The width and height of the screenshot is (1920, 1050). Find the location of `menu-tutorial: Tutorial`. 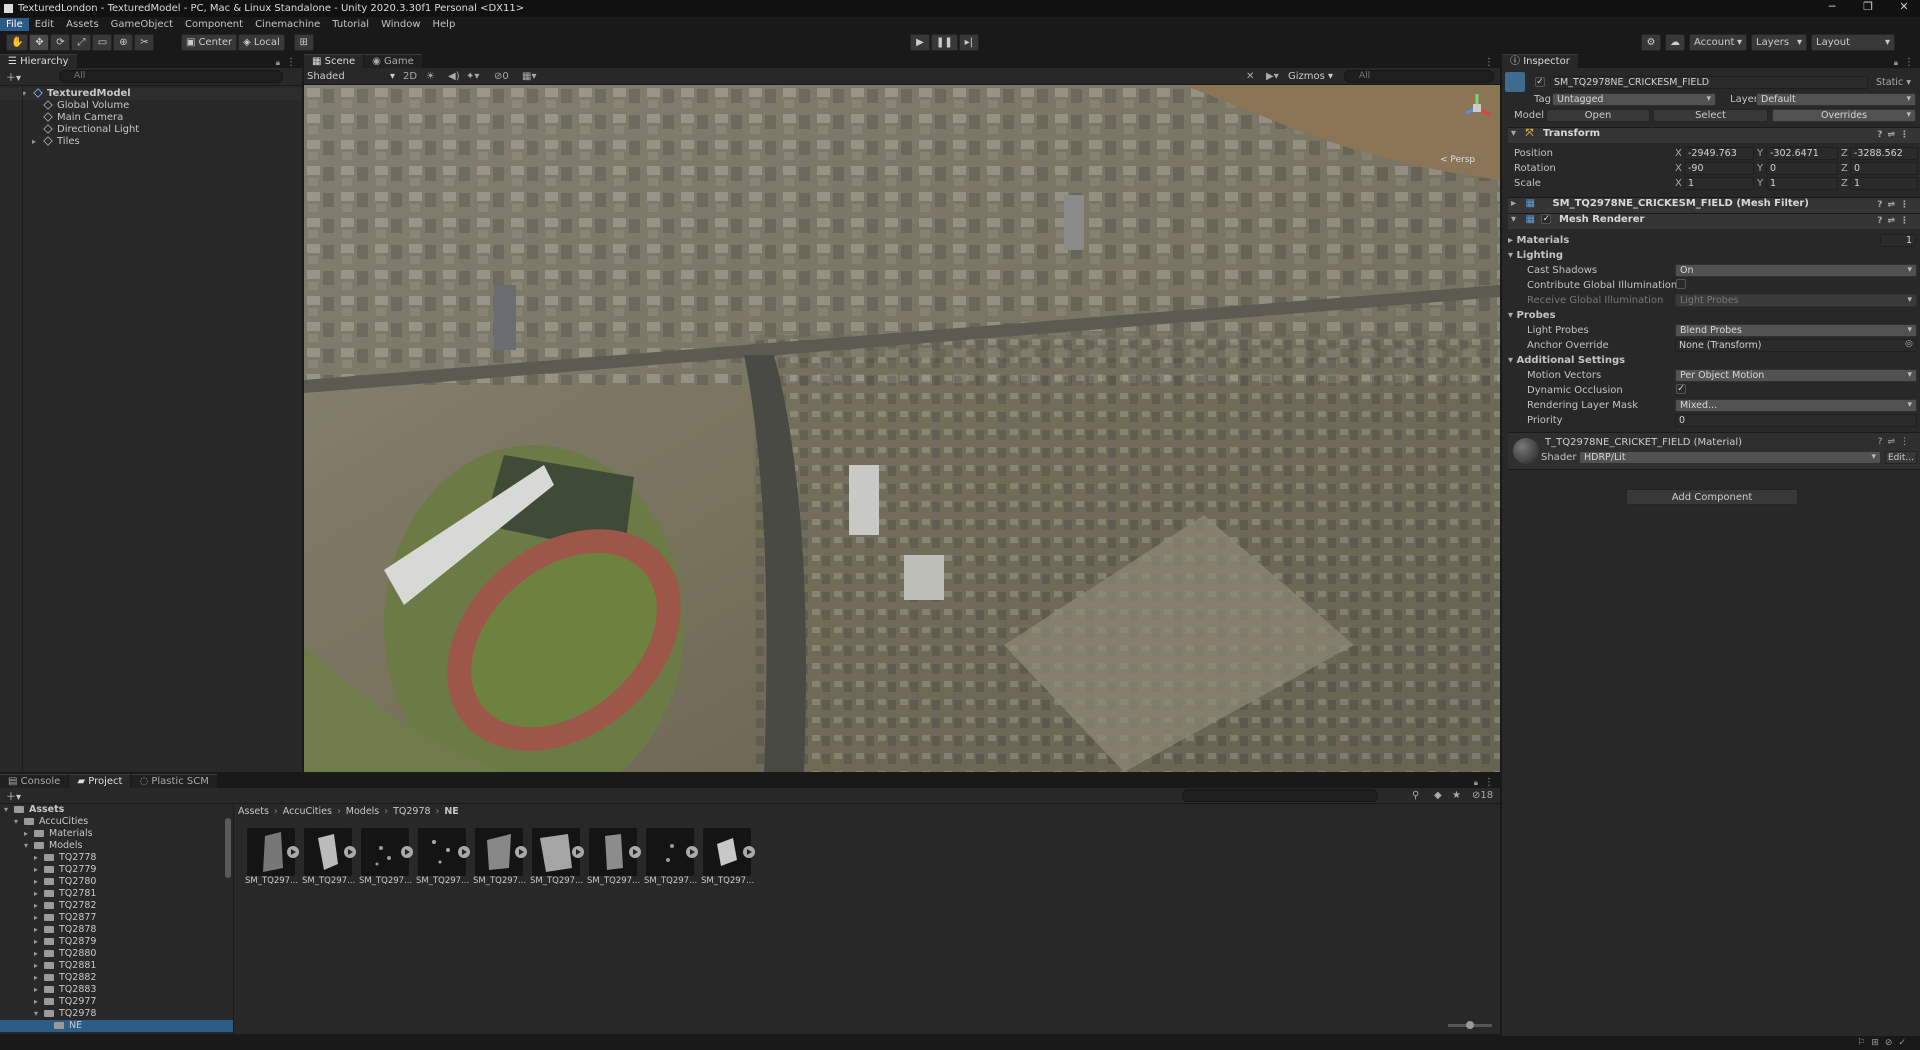

menu-tutorial: Tutorial is located at coordinates (350, 24).